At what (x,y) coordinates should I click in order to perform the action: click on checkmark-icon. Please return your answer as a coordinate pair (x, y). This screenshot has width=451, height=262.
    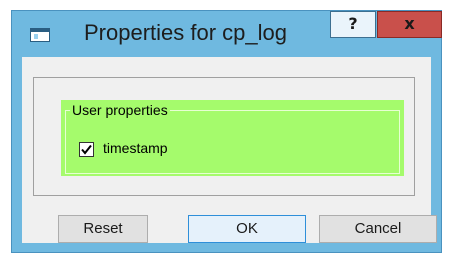
    Looking at the image, I should click on (86, 149).